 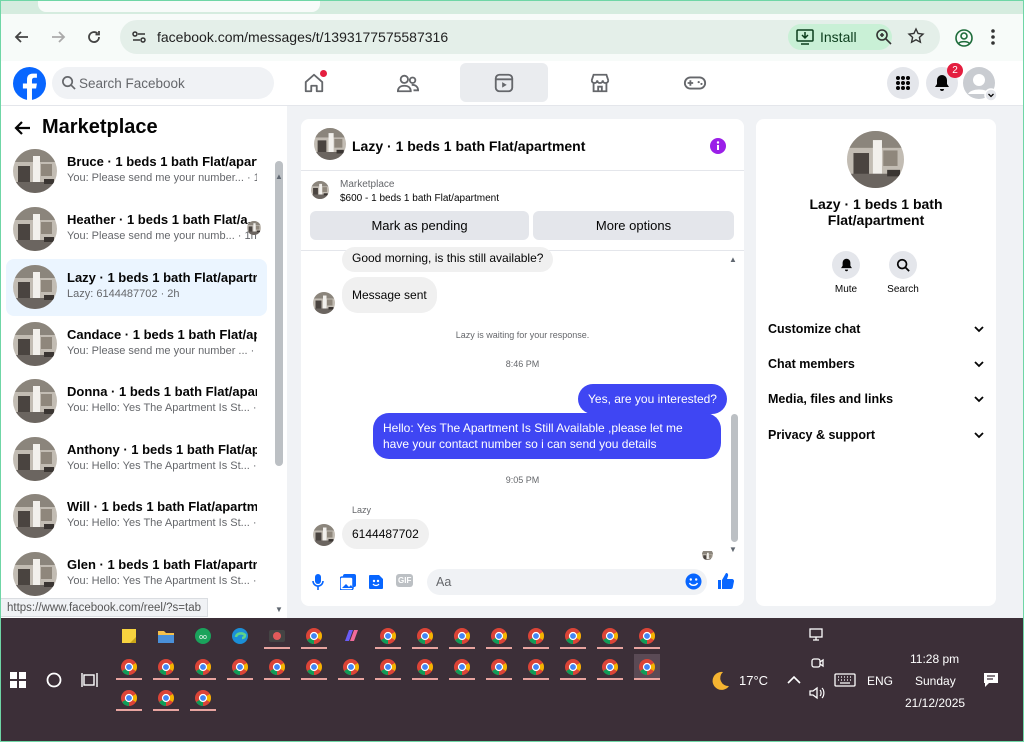 I want to click on reload-button, so click(x=94, y=37).